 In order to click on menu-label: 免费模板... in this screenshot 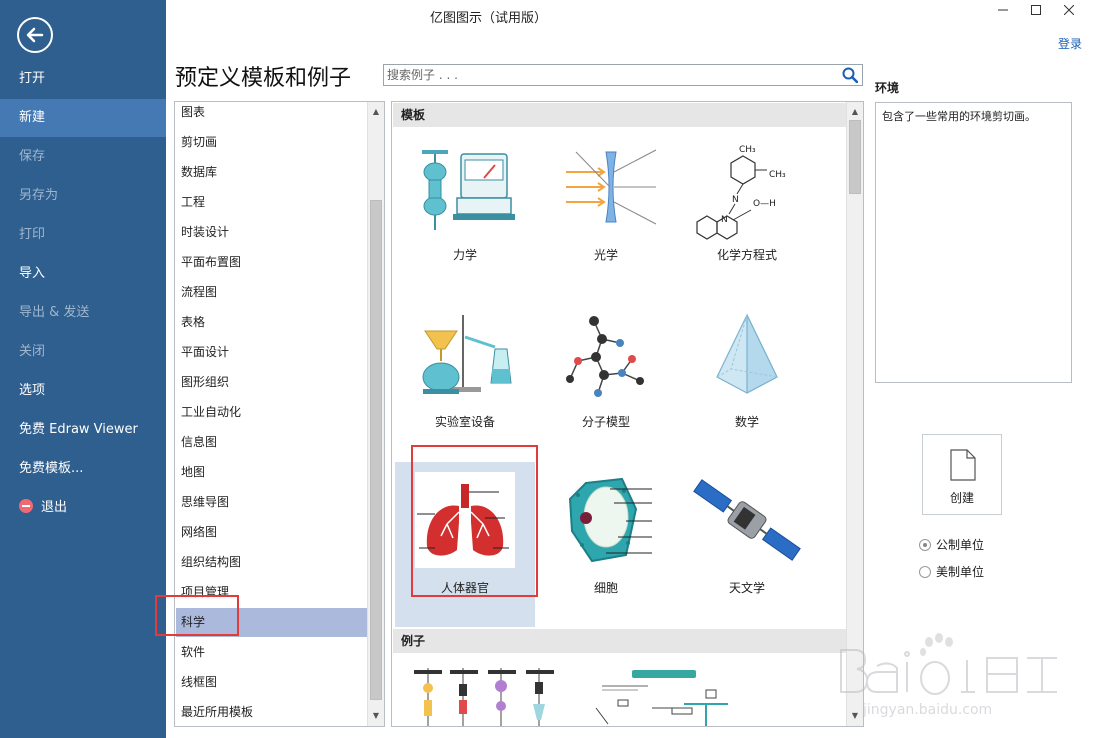, I will do `click(51, 468)`.